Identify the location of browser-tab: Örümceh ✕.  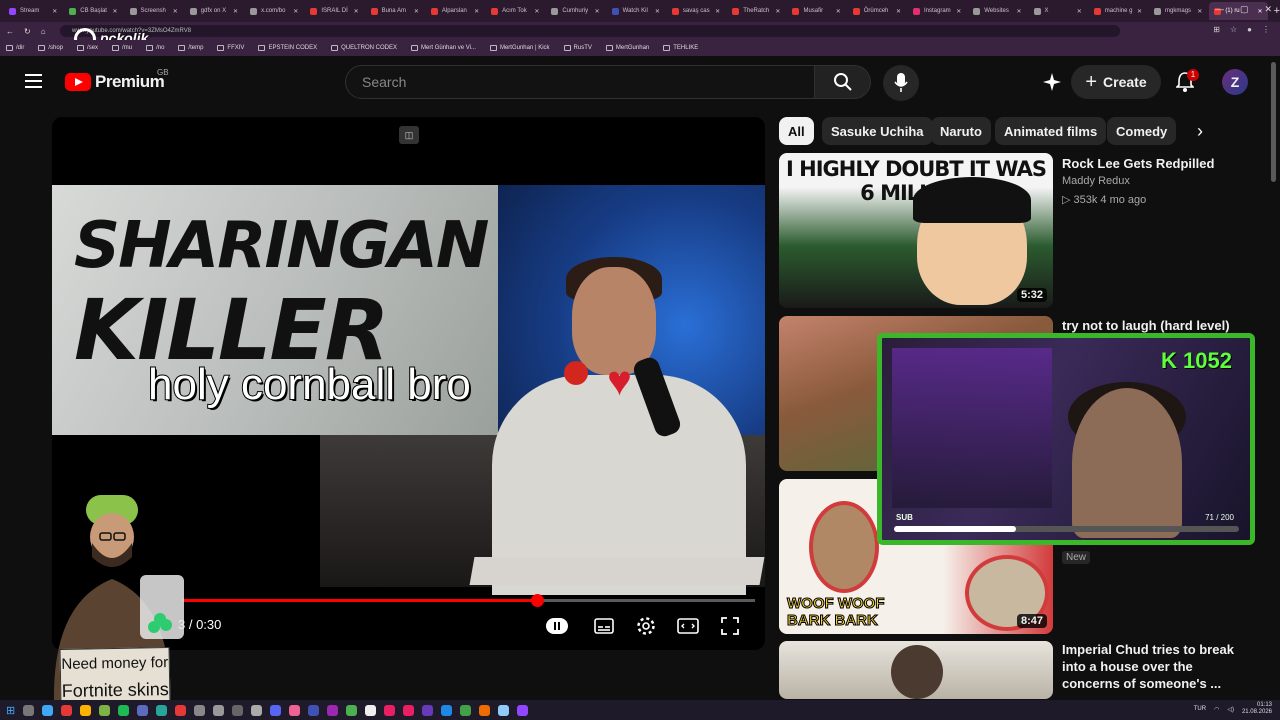
(877, 11).